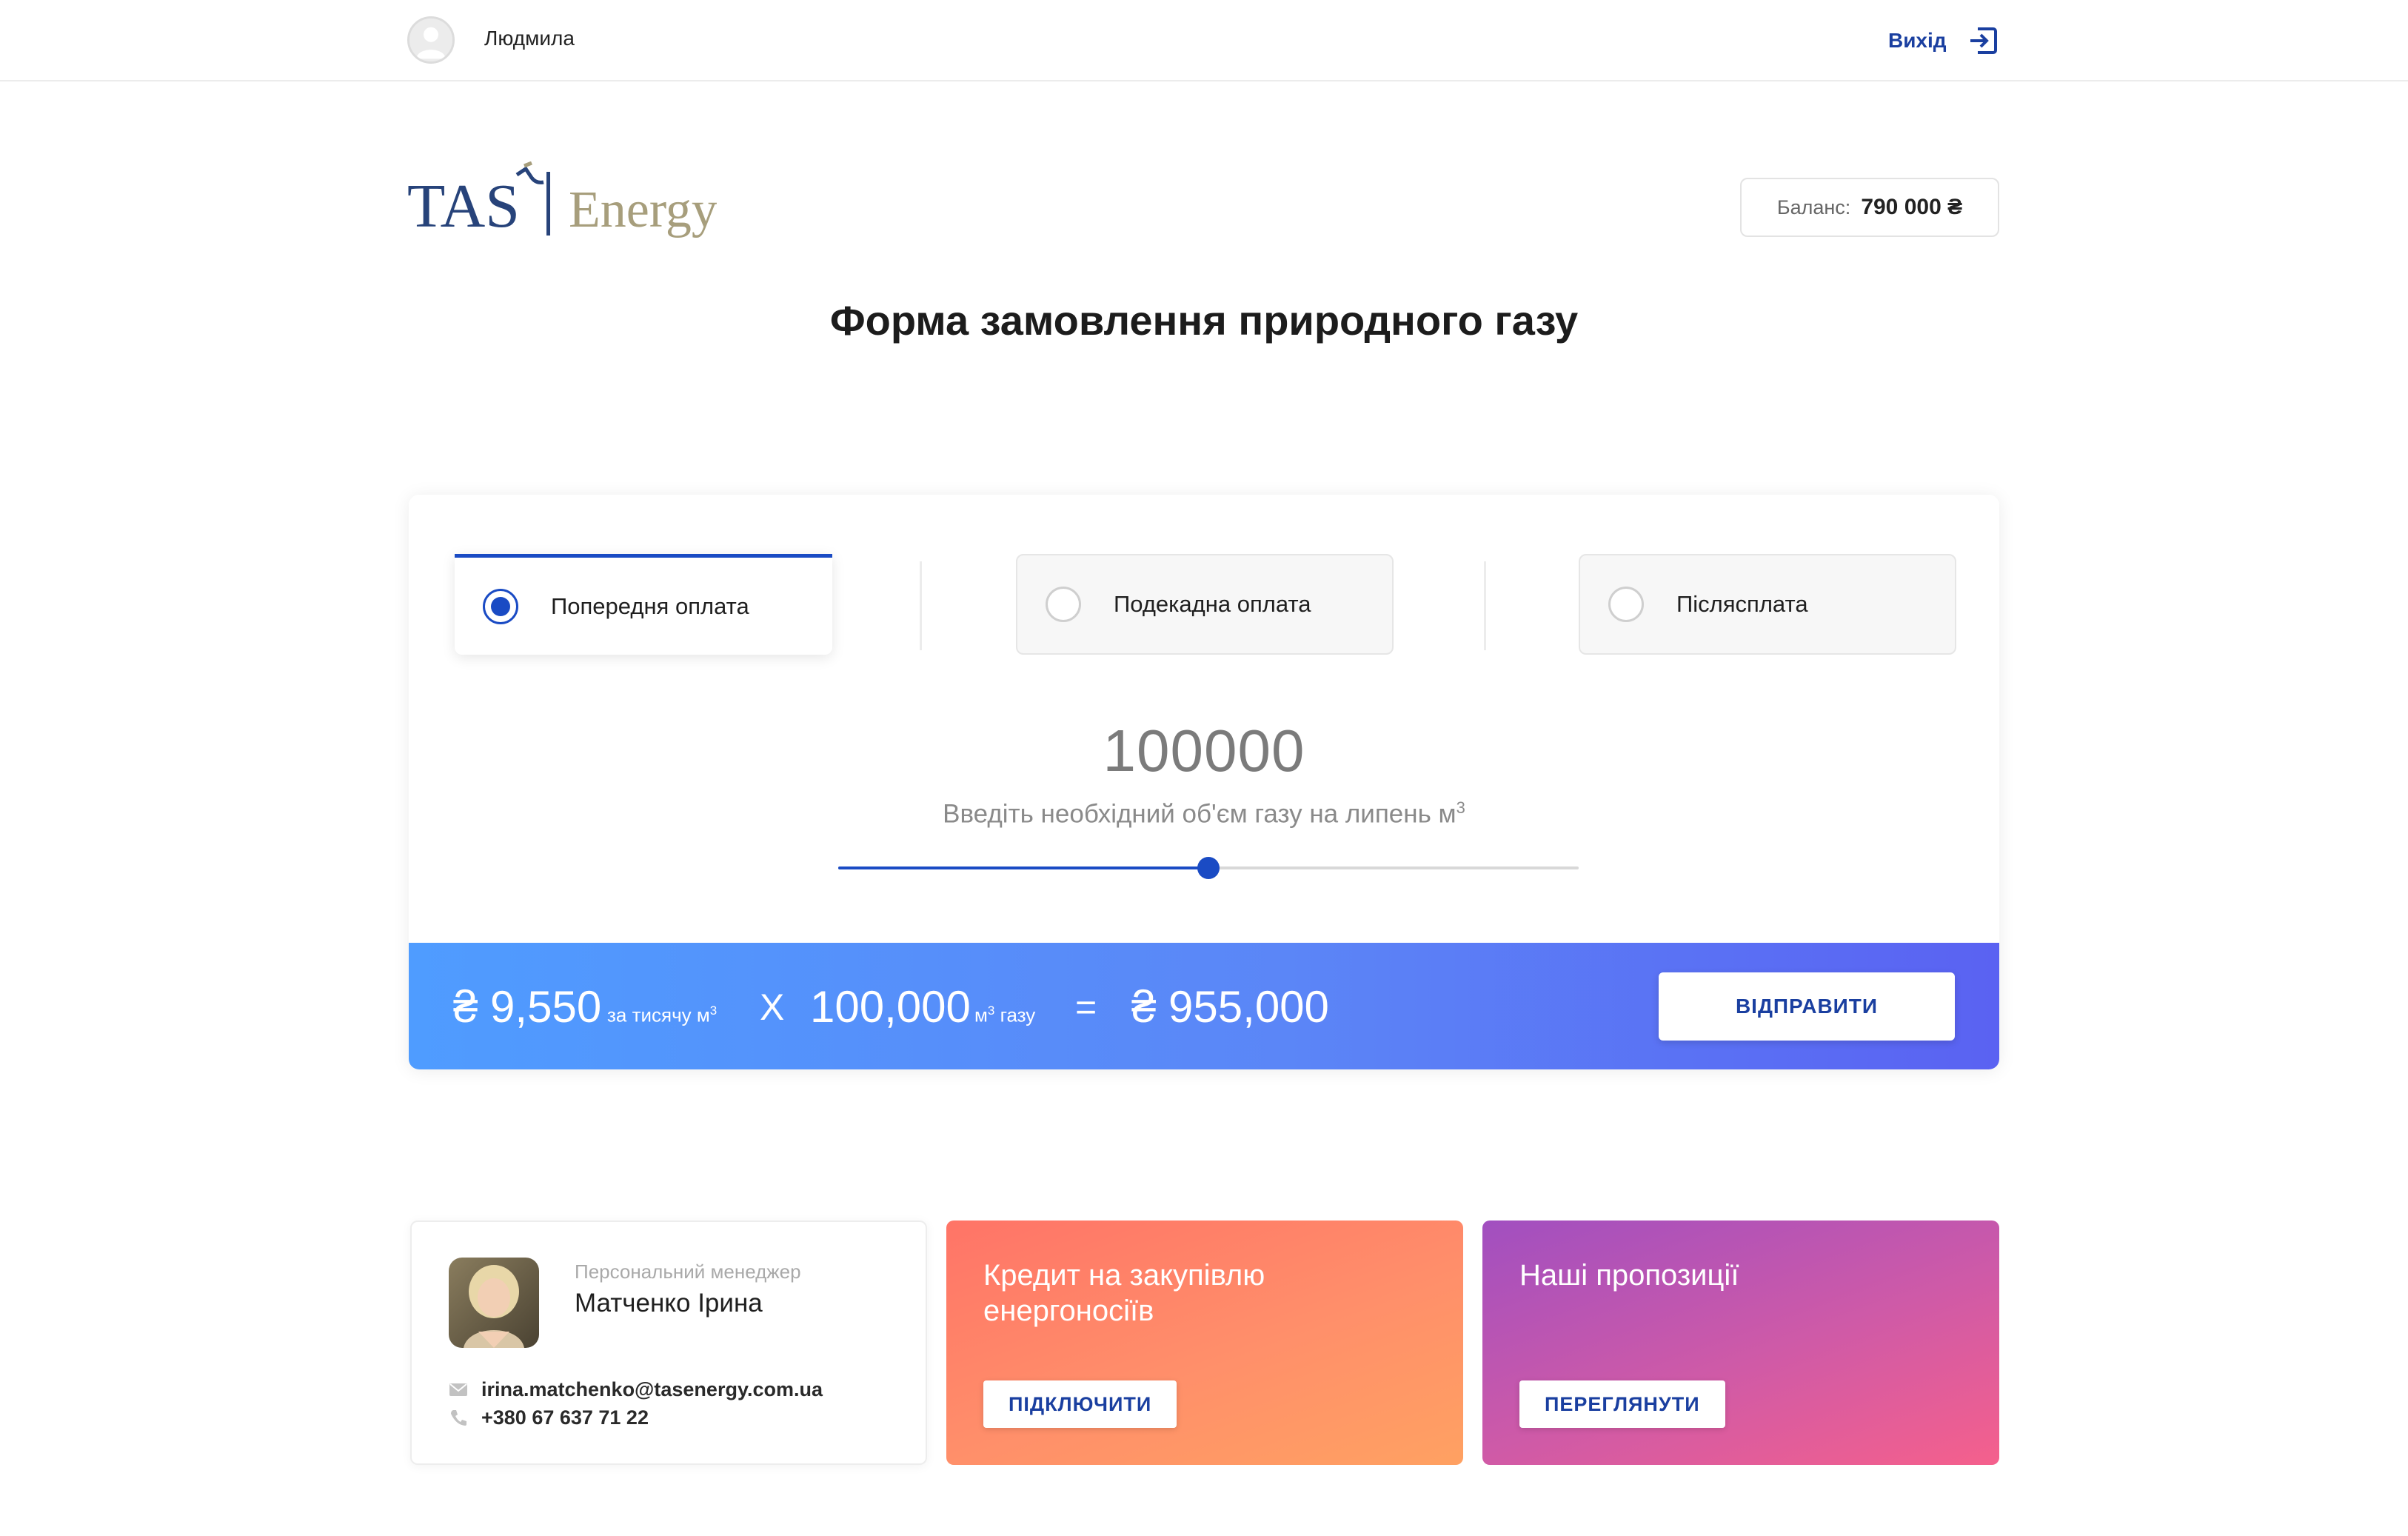  I want to click on logout-icon, so click(1983, 40).